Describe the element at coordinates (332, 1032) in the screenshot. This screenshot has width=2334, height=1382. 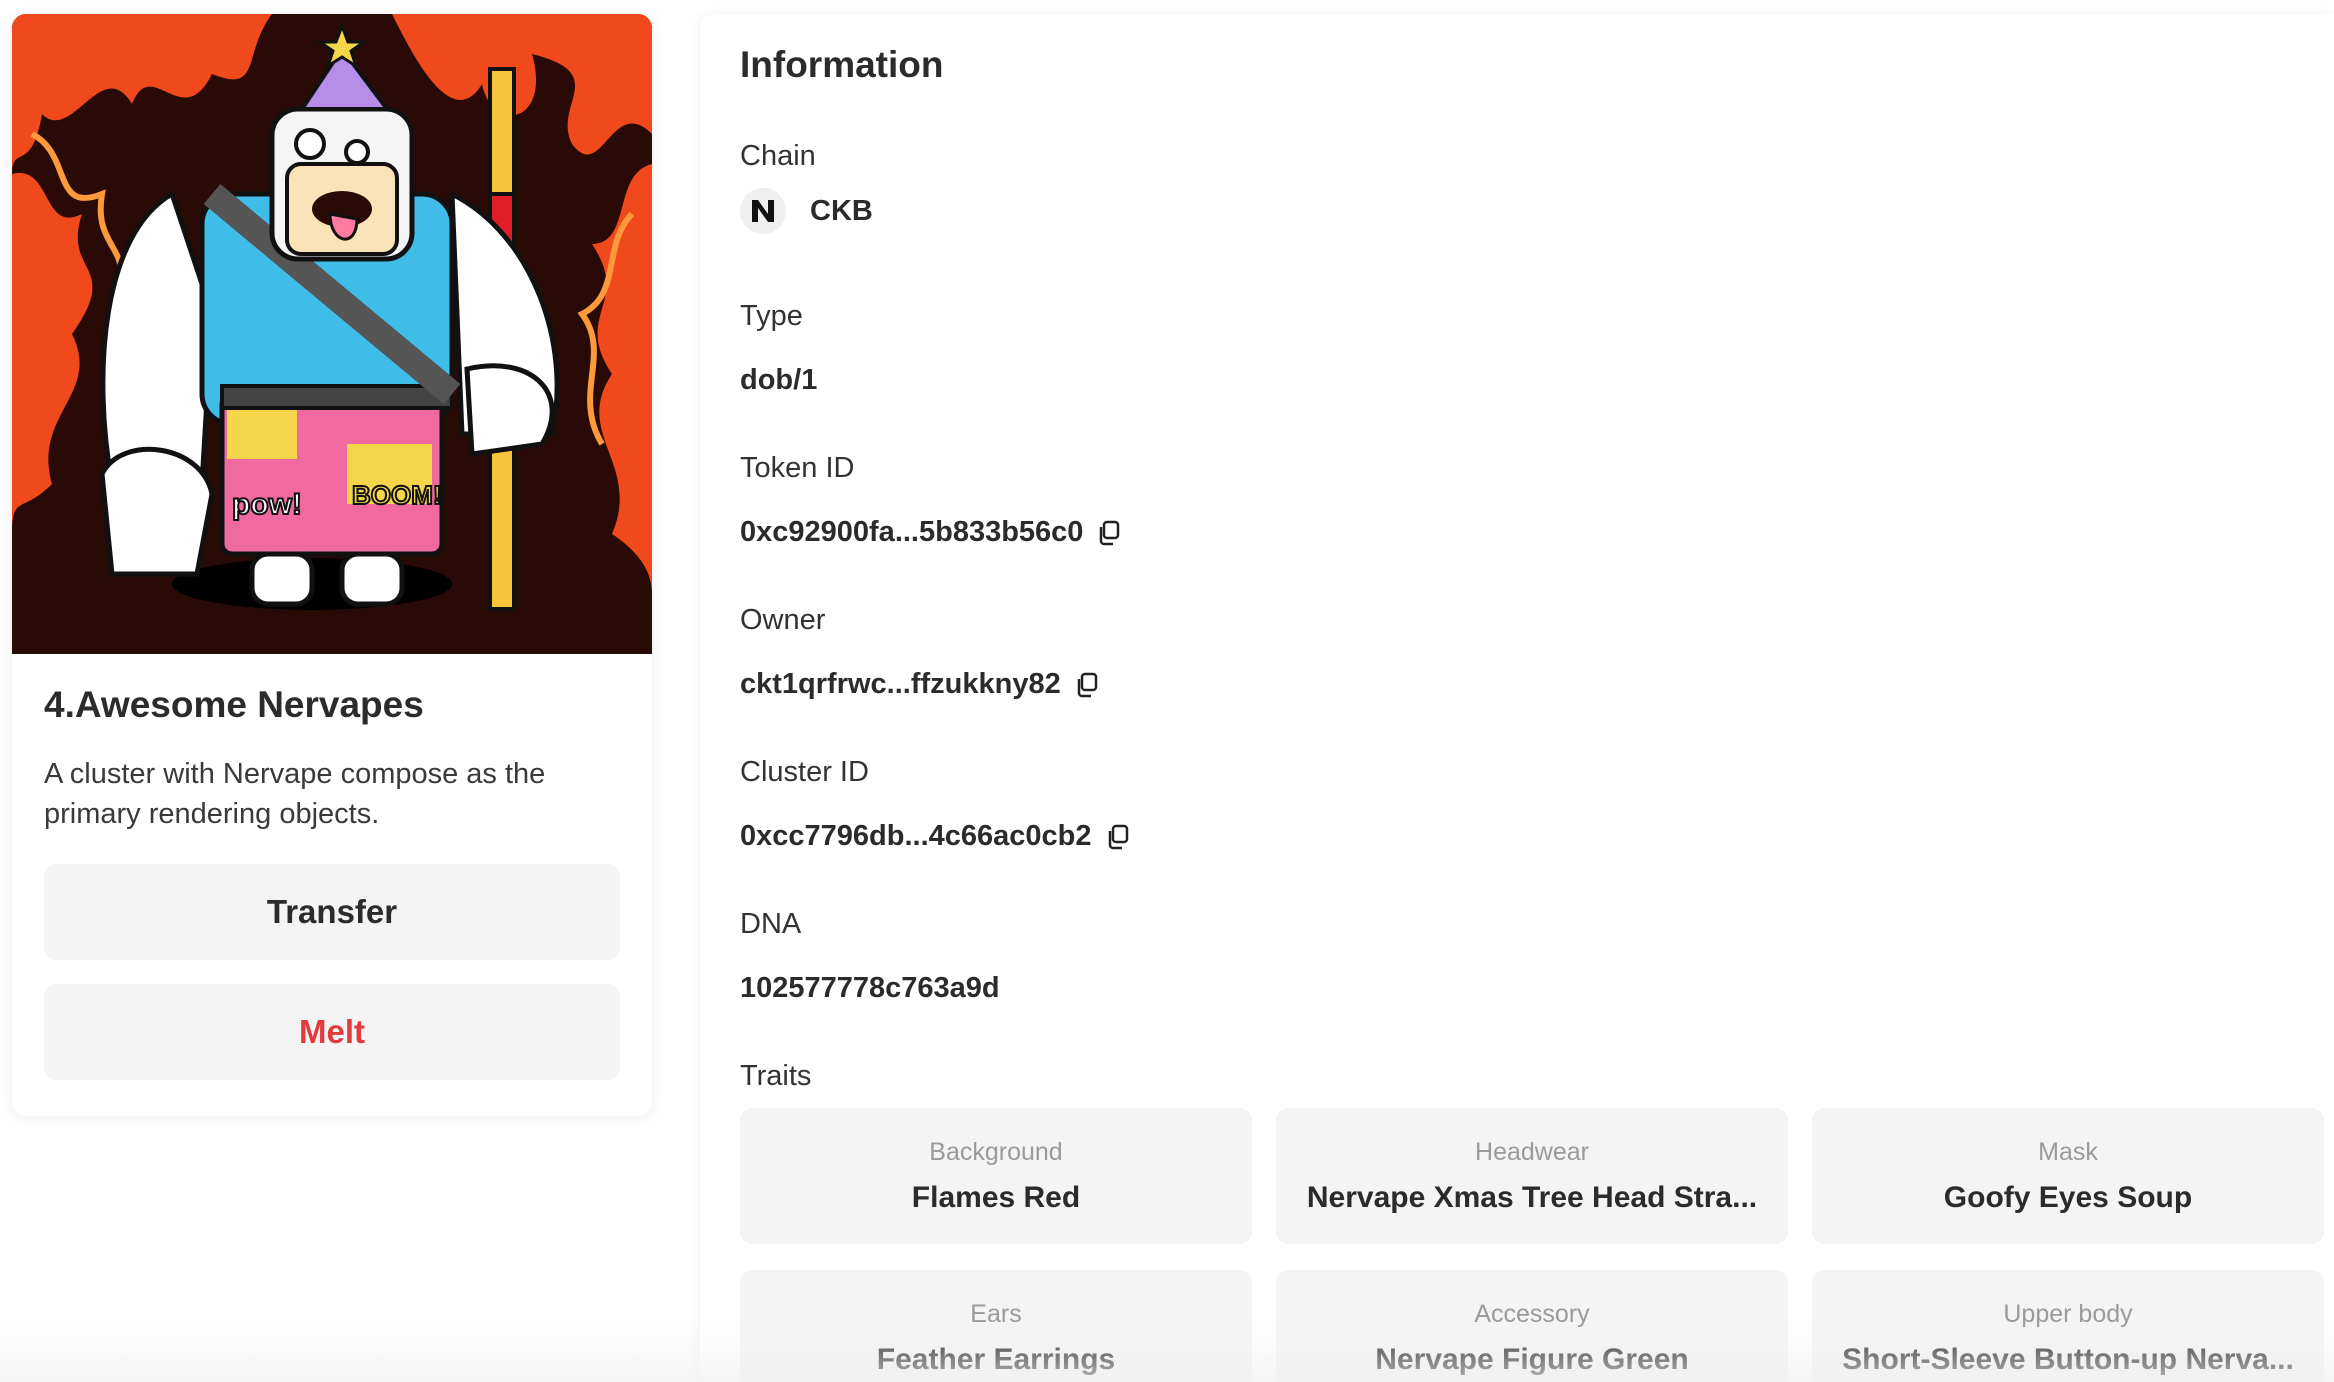
I see `melt-button: Melt` at that location.